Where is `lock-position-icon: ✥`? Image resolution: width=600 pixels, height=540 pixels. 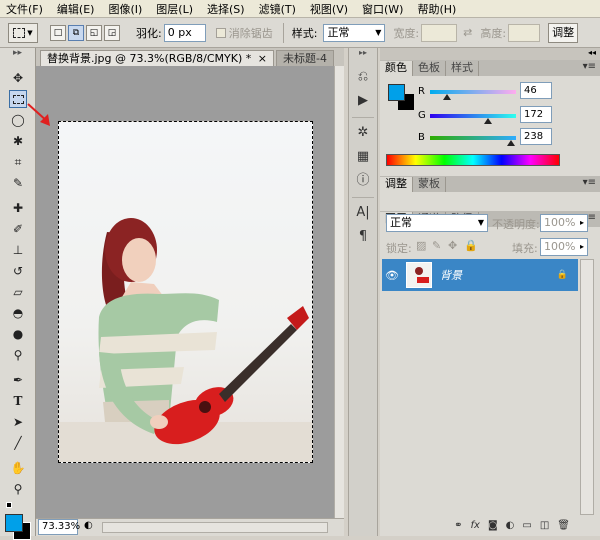
lock-position-icon: ✥ is located at coordinates (452, 245).